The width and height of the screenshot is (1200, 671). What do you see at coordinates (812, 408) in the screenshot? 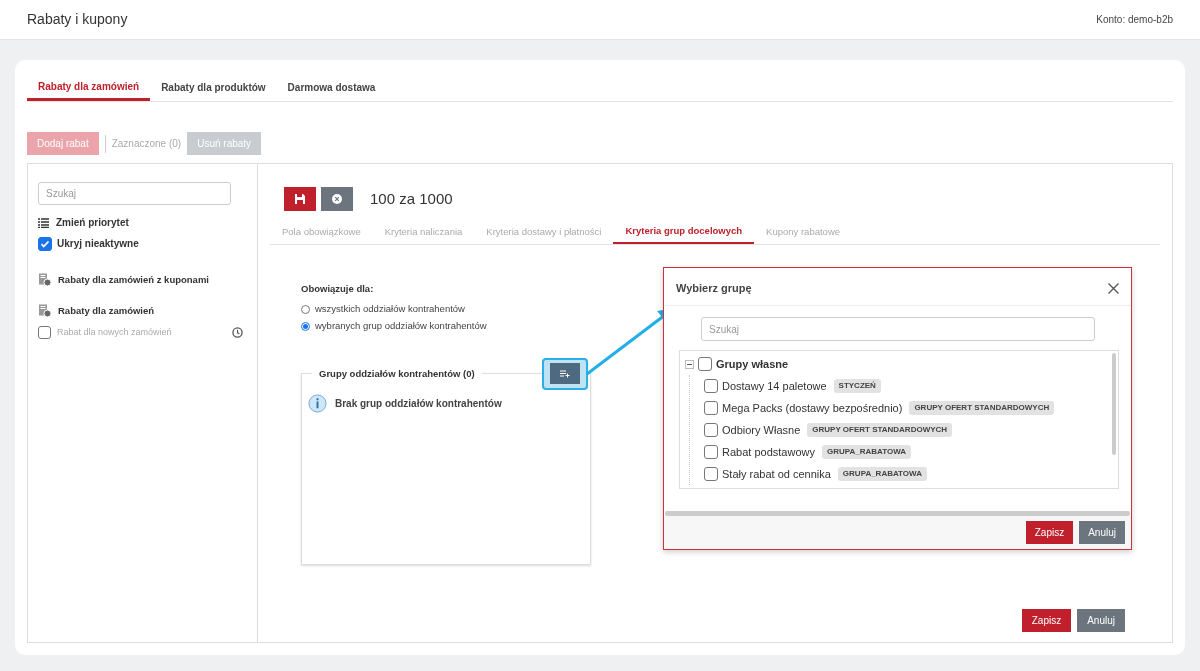
I see `tree-item-label: Mega Packs (dostawy bezpośrednio)` at bounding box center [812, 408].